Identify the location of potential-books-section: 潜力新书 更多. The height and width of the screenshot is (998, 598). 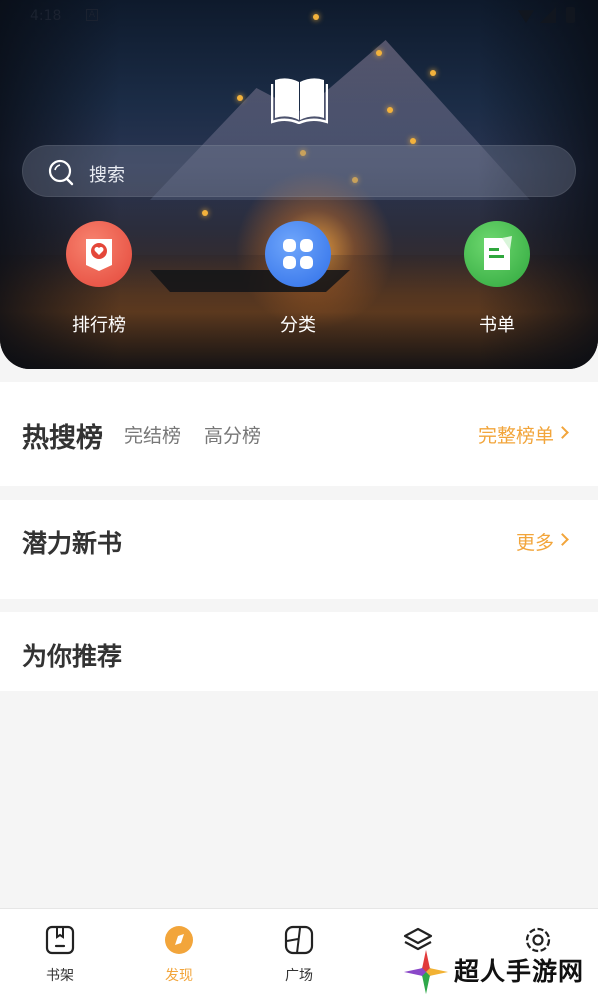
(299, 549).